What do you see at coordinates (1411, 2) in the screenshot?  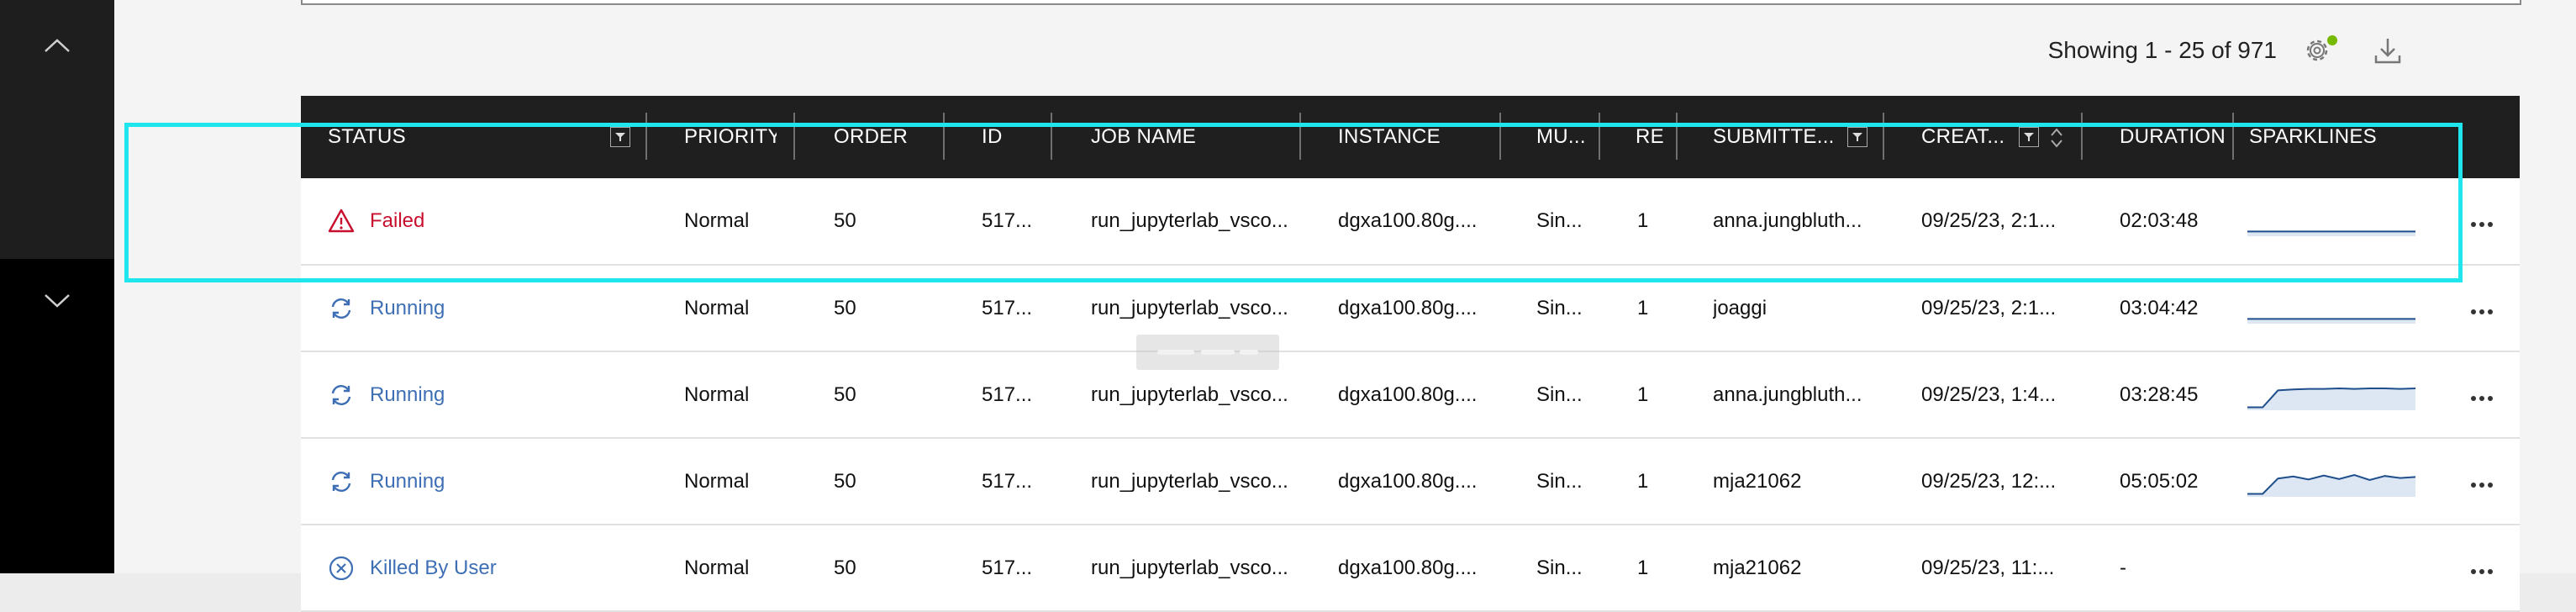 I see `top-panel-edge` at bounding box center [1411, 2].